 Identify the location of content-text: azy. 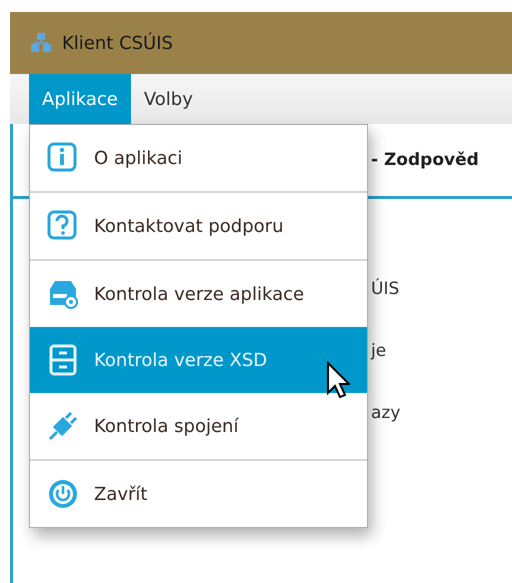
(385, 413).